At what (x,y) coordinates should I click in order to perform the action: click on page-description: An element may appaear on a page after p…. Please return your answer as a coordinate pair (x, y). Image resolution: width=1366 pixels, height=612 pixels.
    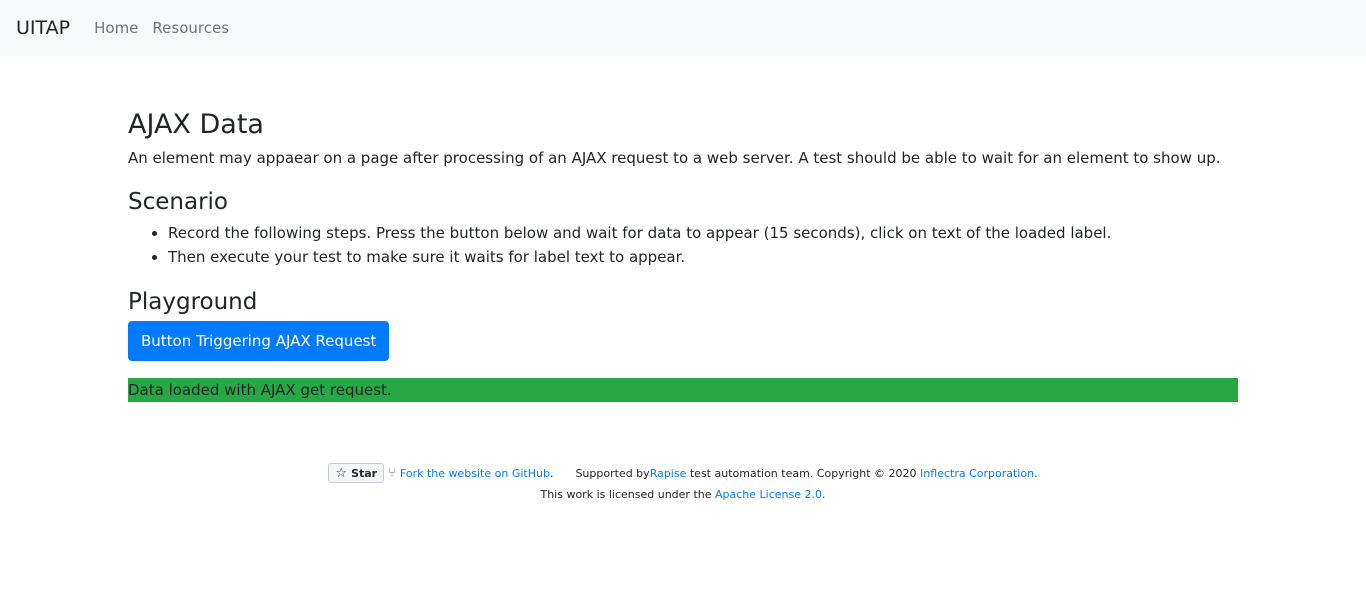
    Looking at the image, I should click on (674, 158).